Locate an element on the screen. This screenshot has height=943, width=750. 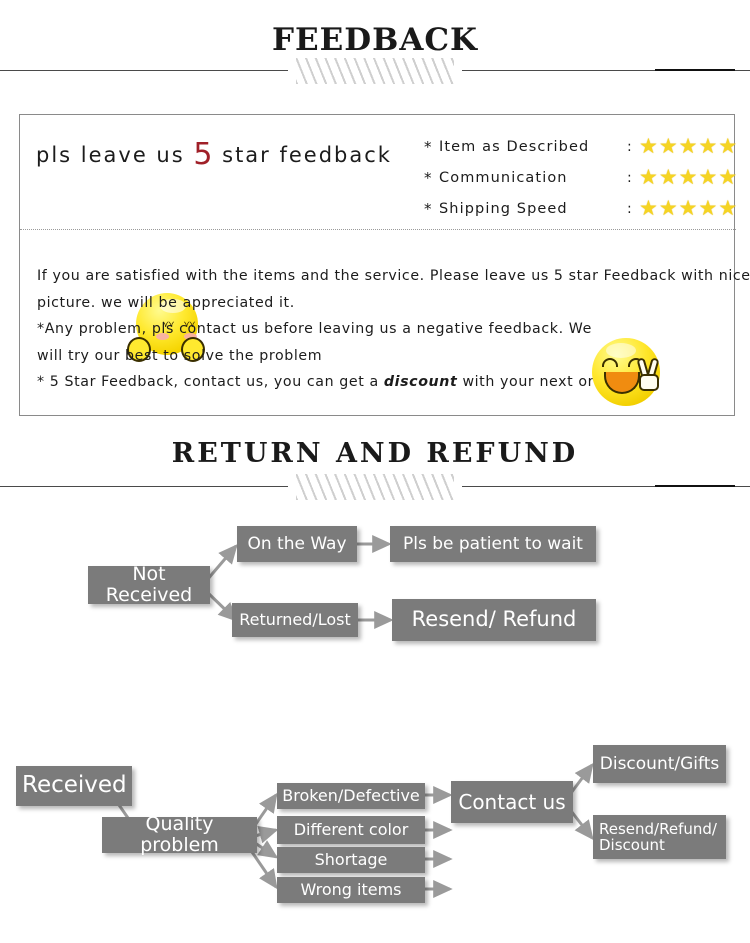
edge-notreceived-ontheway is located at coordinates (221, 562).